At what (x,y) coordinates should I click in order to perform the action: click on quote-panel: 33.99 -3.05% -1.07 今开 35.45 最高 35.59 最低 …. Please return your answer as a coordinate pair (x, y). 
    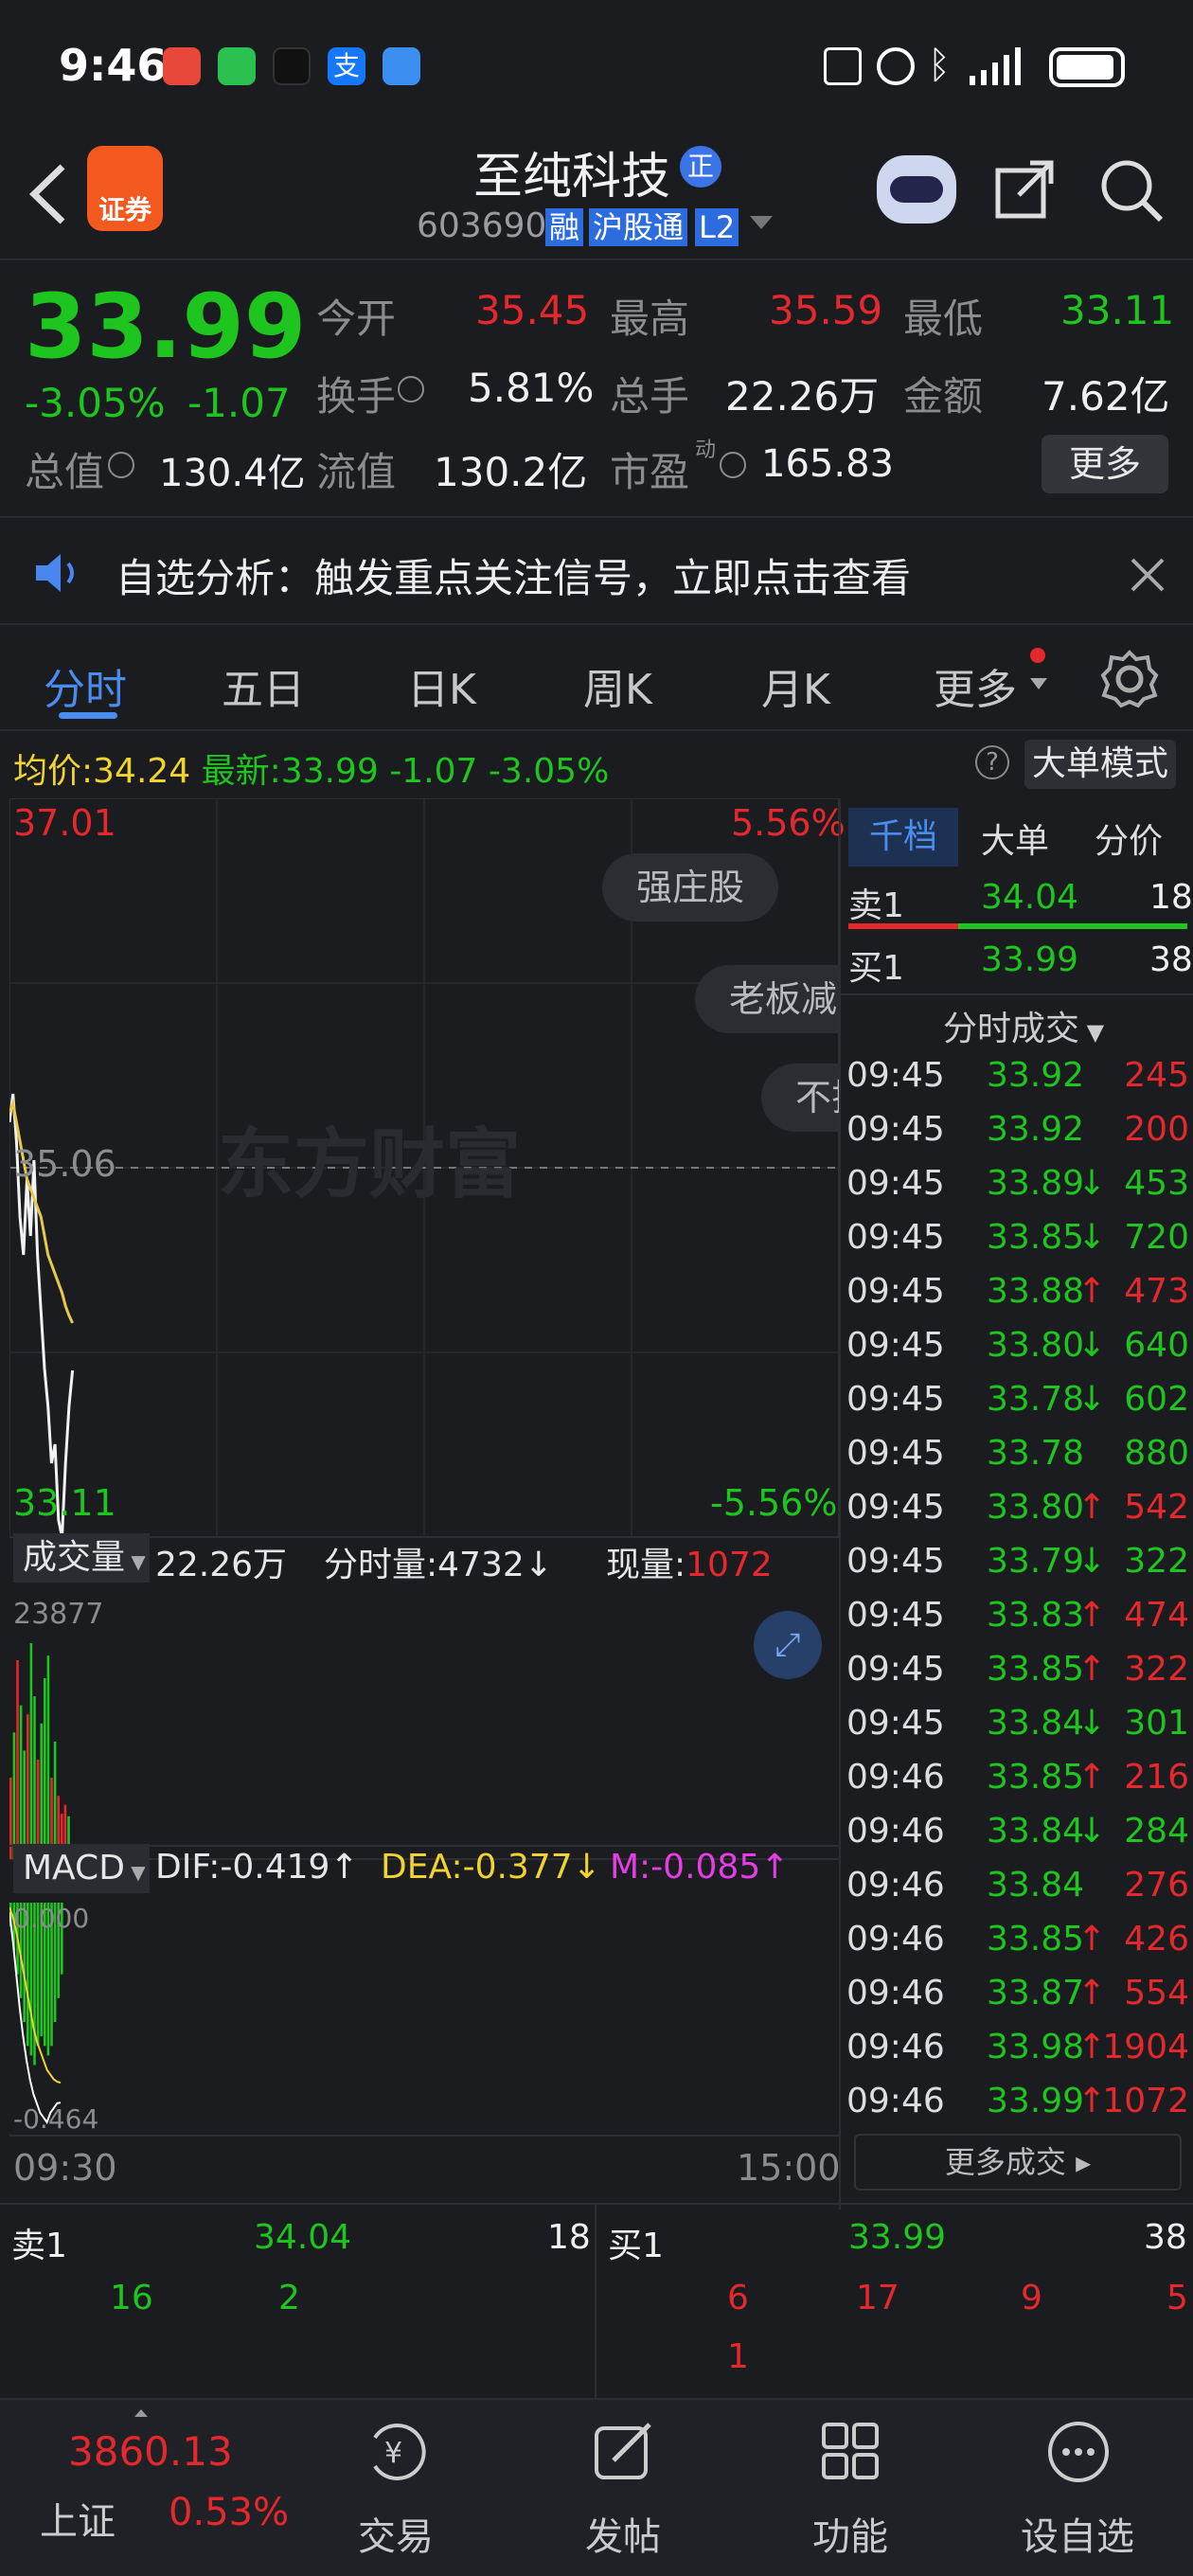
    Looking at the image, I should click on (596, 387).